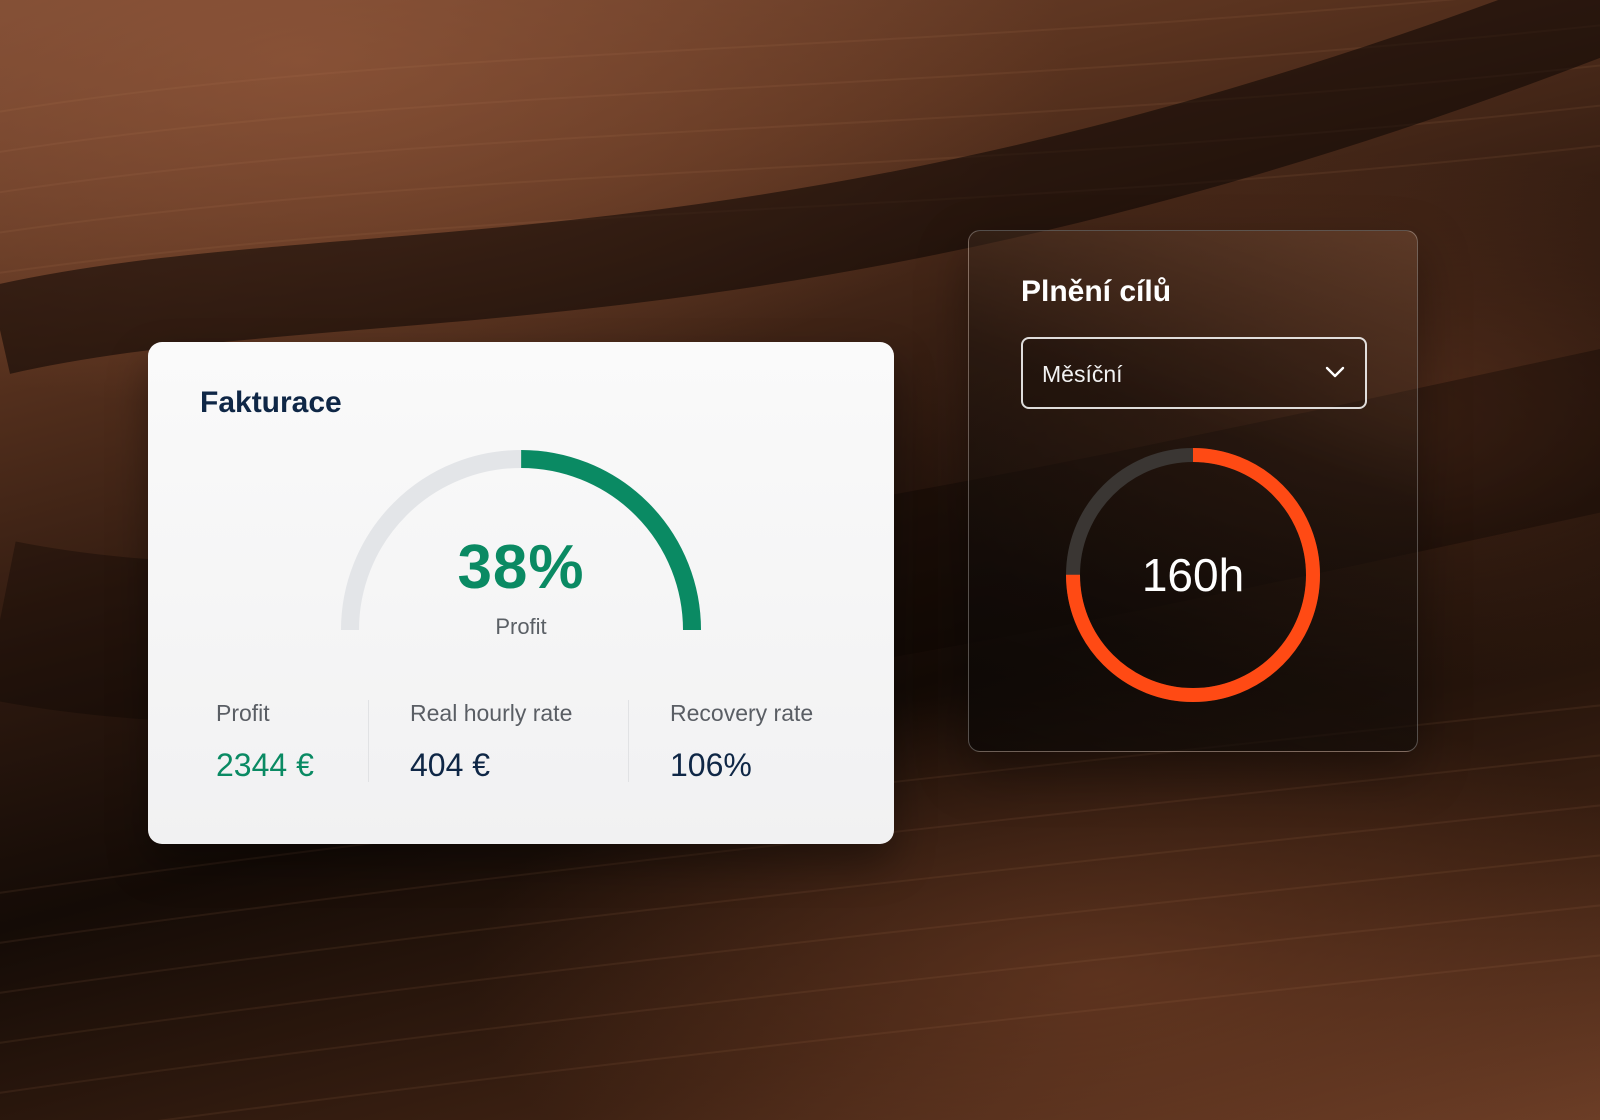  I want to click on stat-hourly-rate-value: 404 €, so click(450, 765).